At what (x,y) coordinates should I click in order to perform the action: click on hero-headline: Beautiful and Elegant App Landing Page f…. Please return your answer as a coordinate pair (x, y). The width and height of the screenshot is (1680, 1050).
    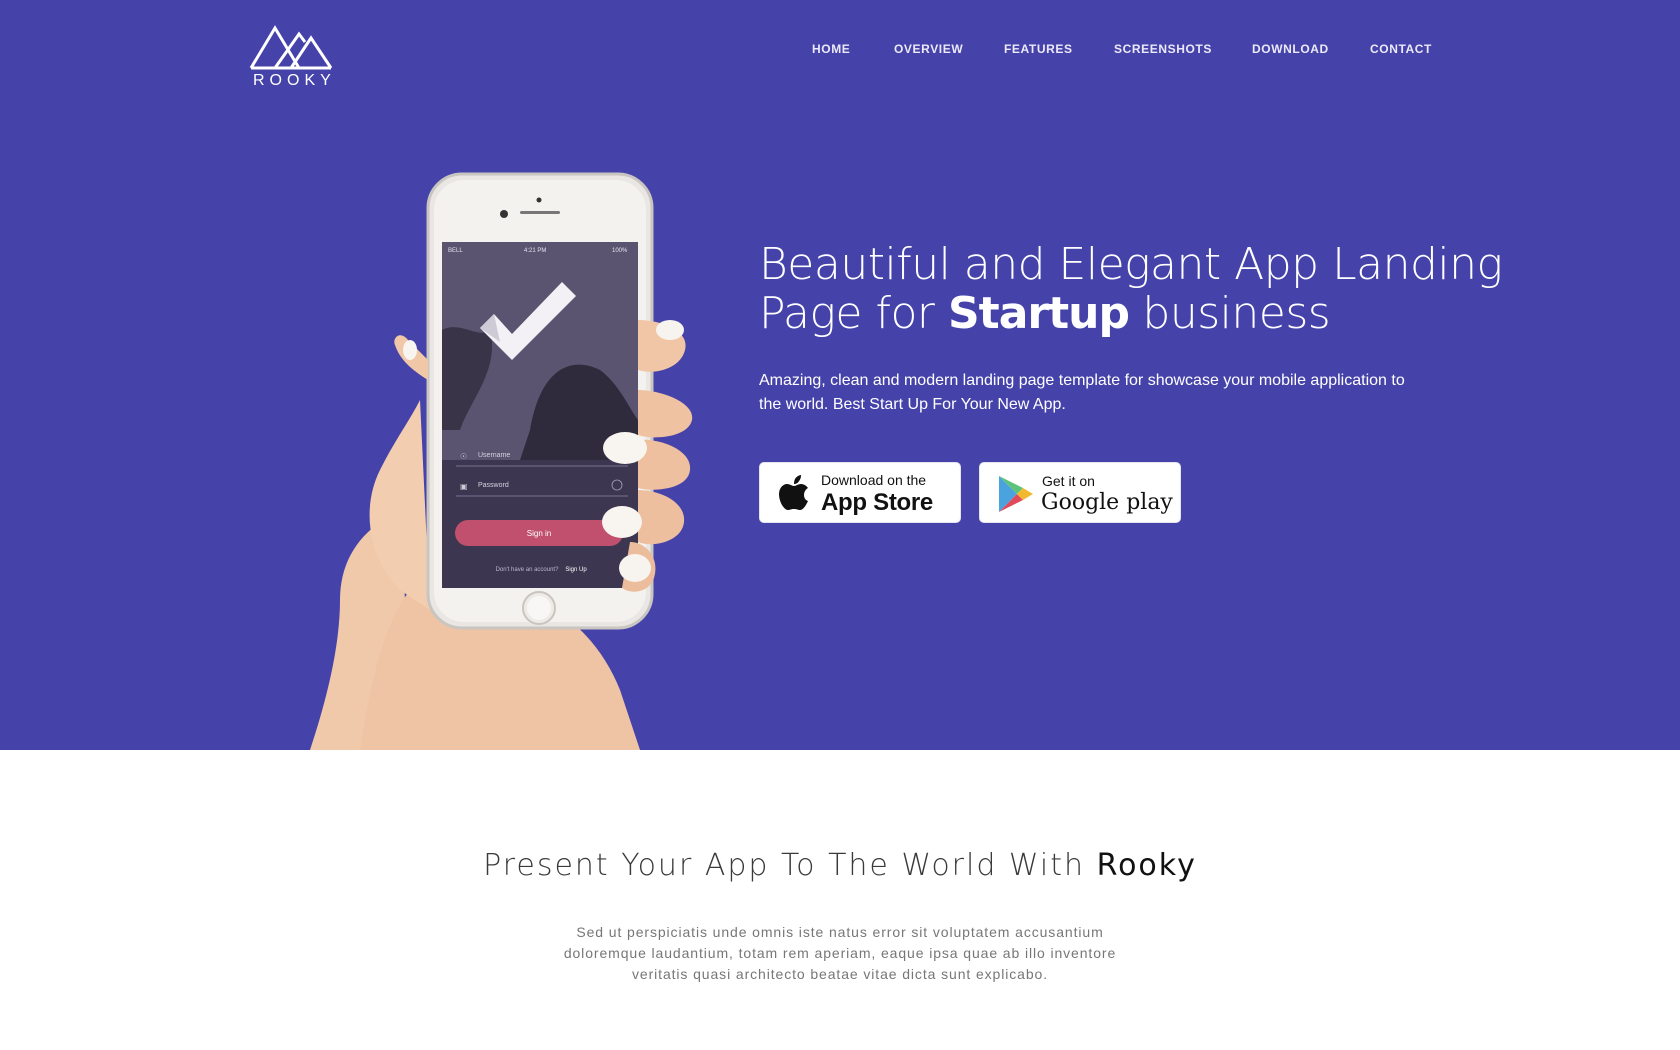
    Looking at the image, I should click on (1131, 288).